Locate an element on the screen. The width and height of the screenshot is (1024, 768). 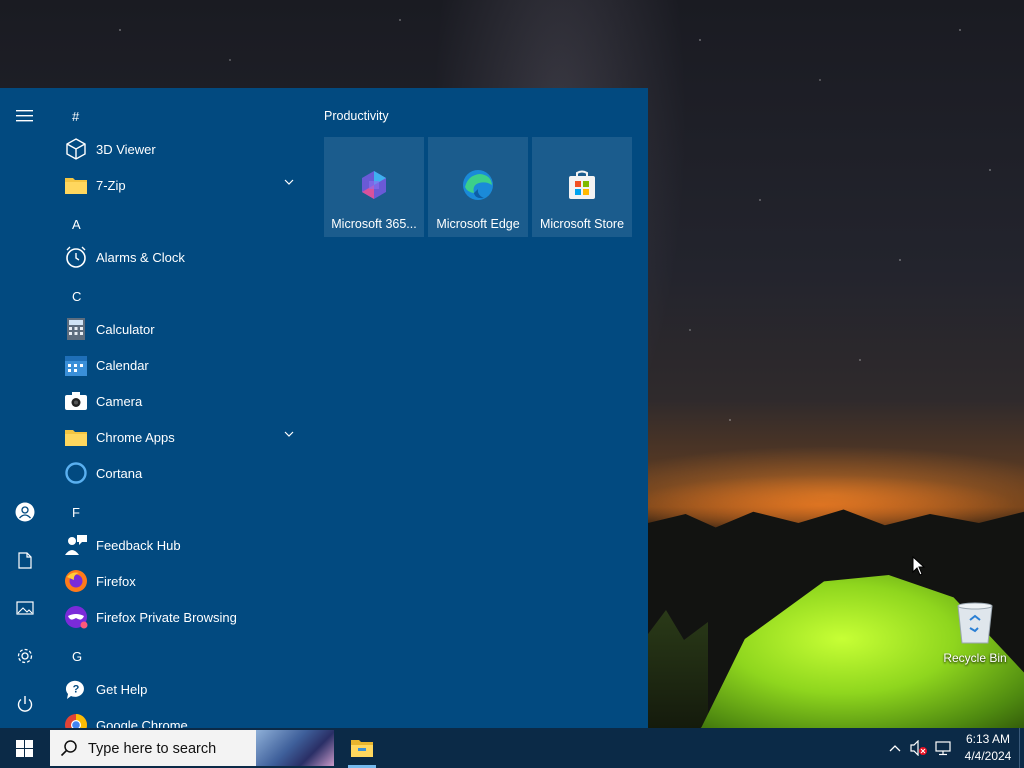
app-label: Alarms & Clock is located at coordinates (140, 257).